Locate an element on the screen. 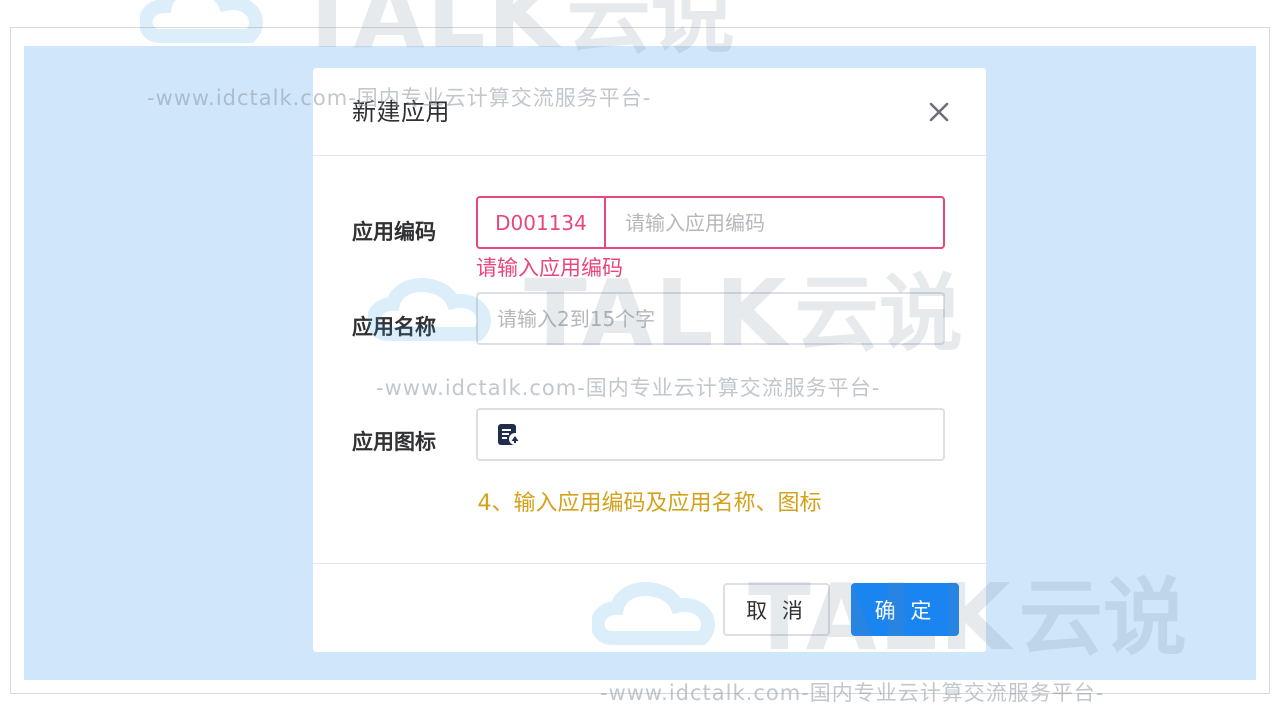 The height and width of the screenshot is (720, 1280). close-button is located at coordinates (939, 112).